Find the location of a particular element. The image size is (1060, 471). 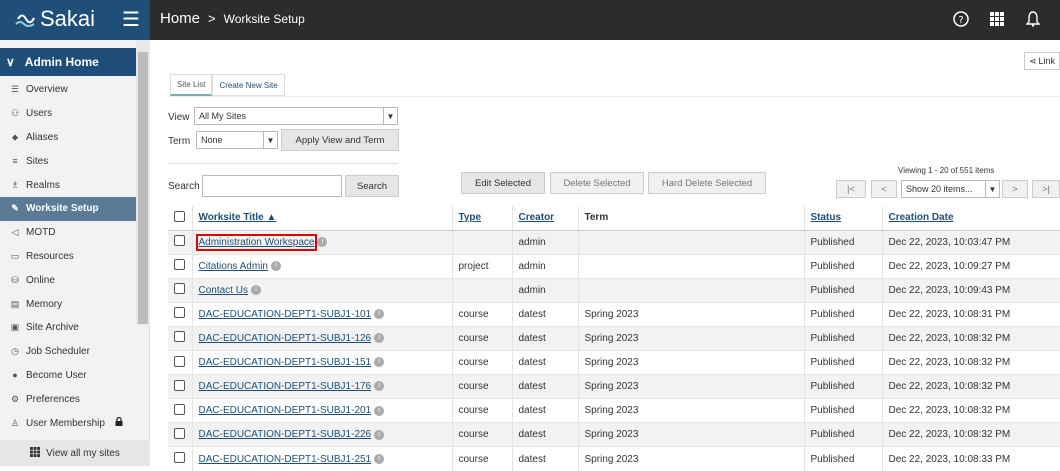

header-creation-date: Creation Date is located at coordinates (970, 218).